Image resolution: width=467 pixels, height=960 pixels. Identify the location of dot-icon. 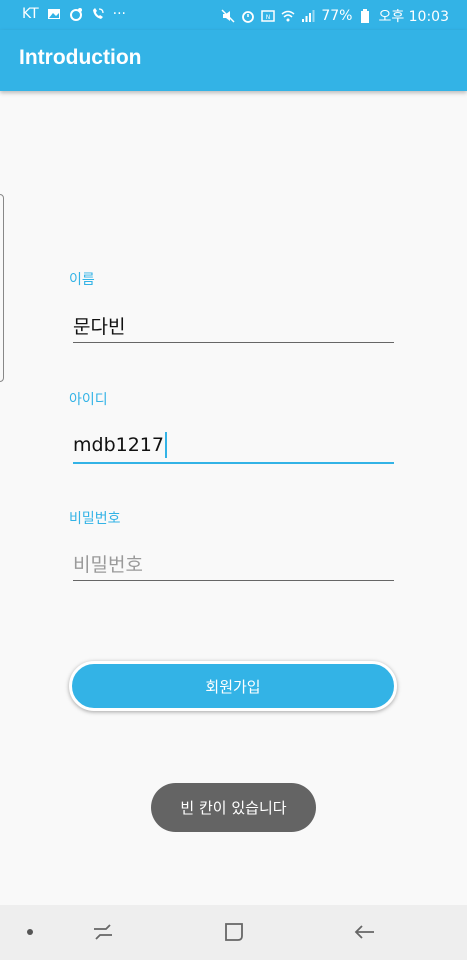
(30, 932).